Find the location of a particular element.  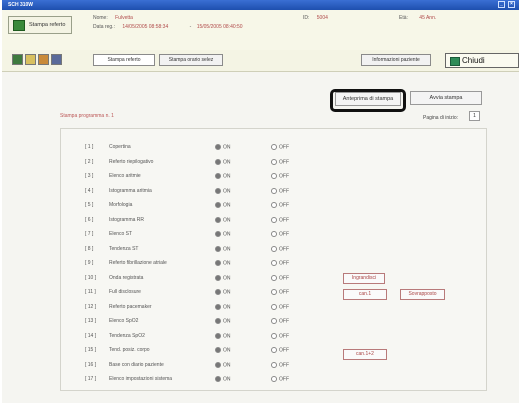

start-page-input: 1 is located at coordinates (474, 116).